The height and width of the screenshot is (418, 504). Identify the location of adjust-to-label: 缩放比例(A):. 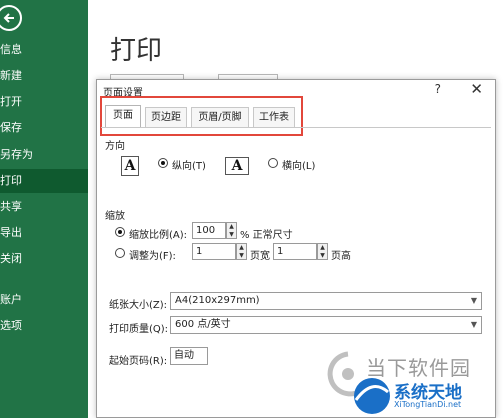
(158, 233).